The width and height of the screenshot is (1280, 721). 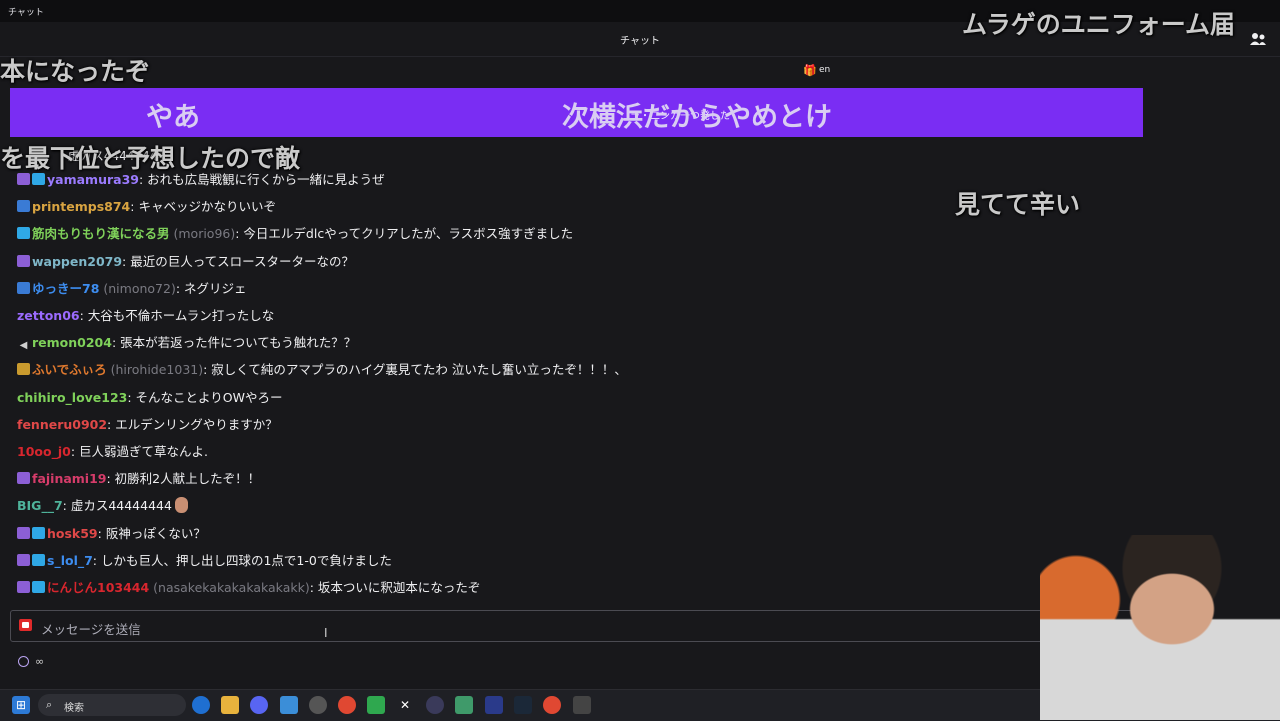 I want to click on chat-message: 10oo_j0: 巨人弱過ぎて草なんよ., so click(x=112, y=452).